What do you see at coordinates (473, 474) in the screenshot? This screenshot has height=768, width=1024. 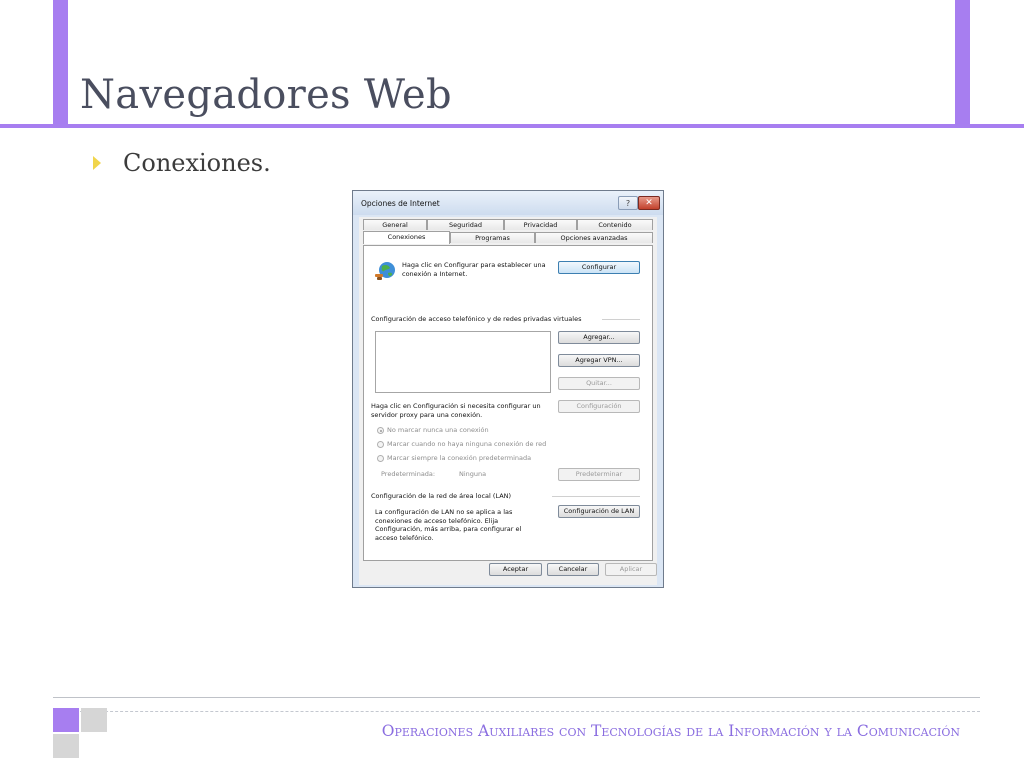 I see `default-connection-value: Ninguna` at bounding box center [473, 474].